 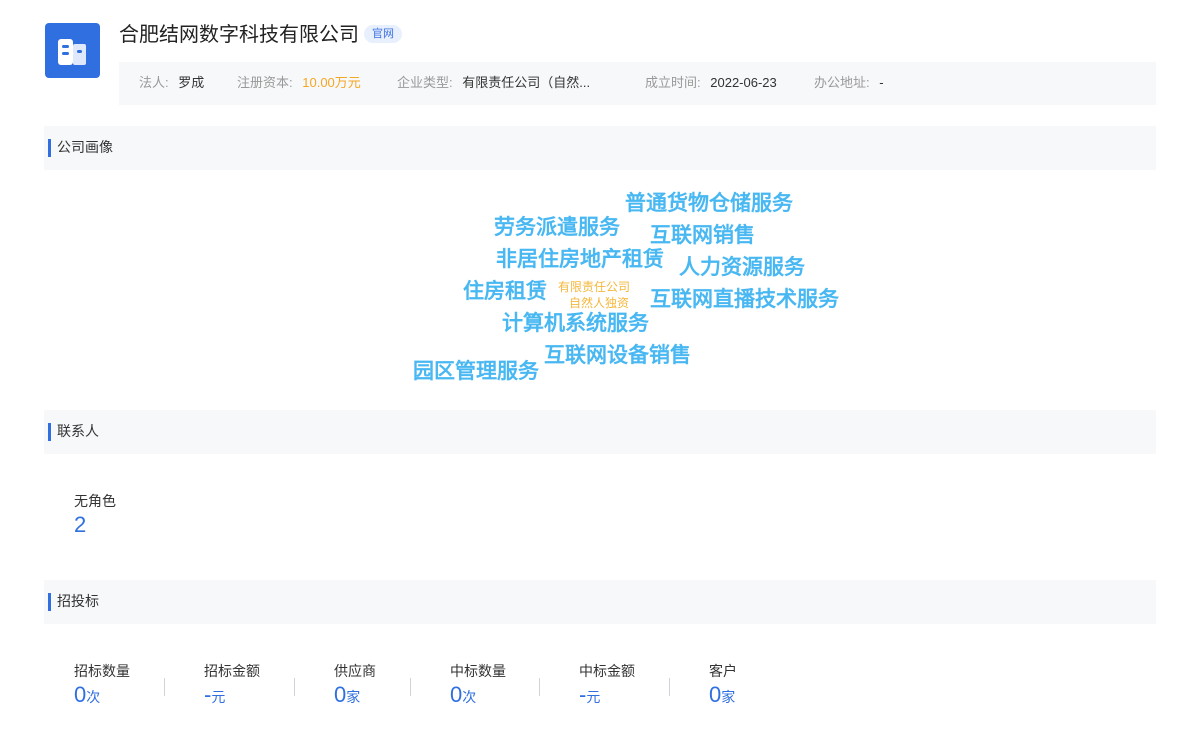 What do you see at coordinates (505, 291) in the screenshot?
I see `cloud-word: 住房租赁` at bounding box center [505, 291].